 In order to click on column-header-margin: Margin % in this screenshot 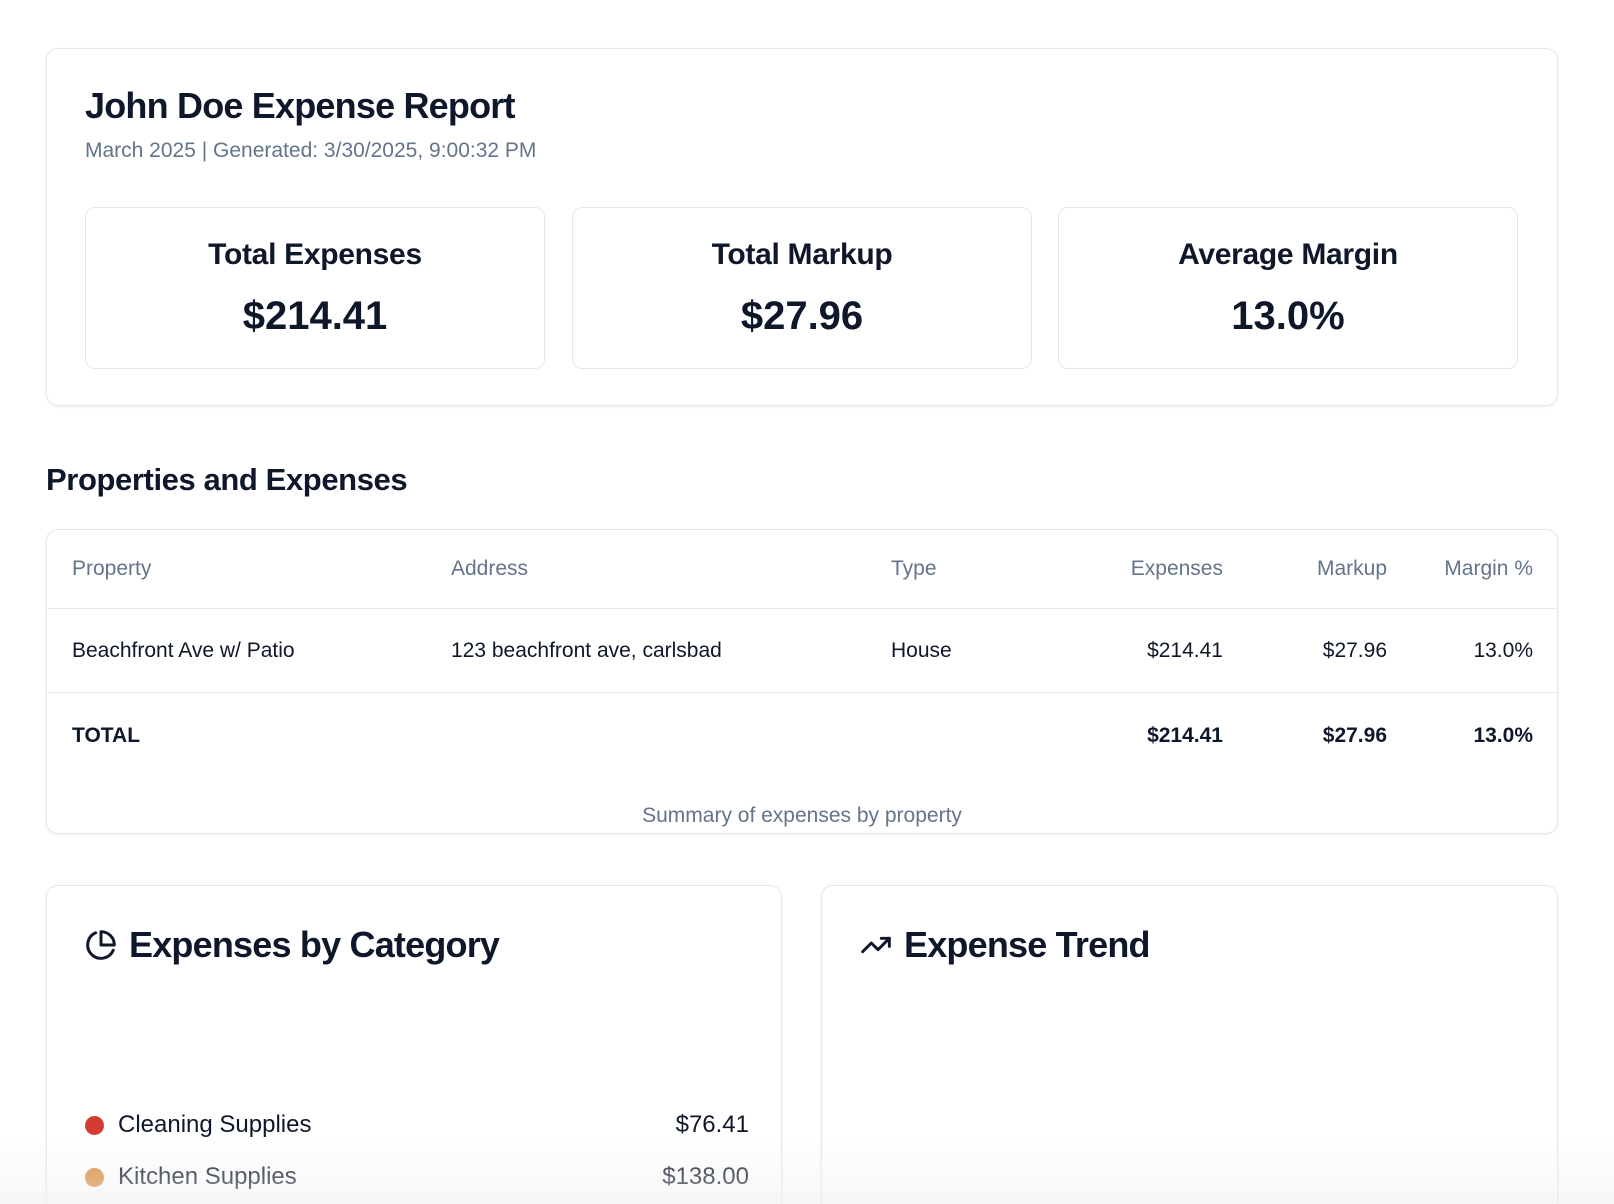, I will do `click(1488, 568)`.